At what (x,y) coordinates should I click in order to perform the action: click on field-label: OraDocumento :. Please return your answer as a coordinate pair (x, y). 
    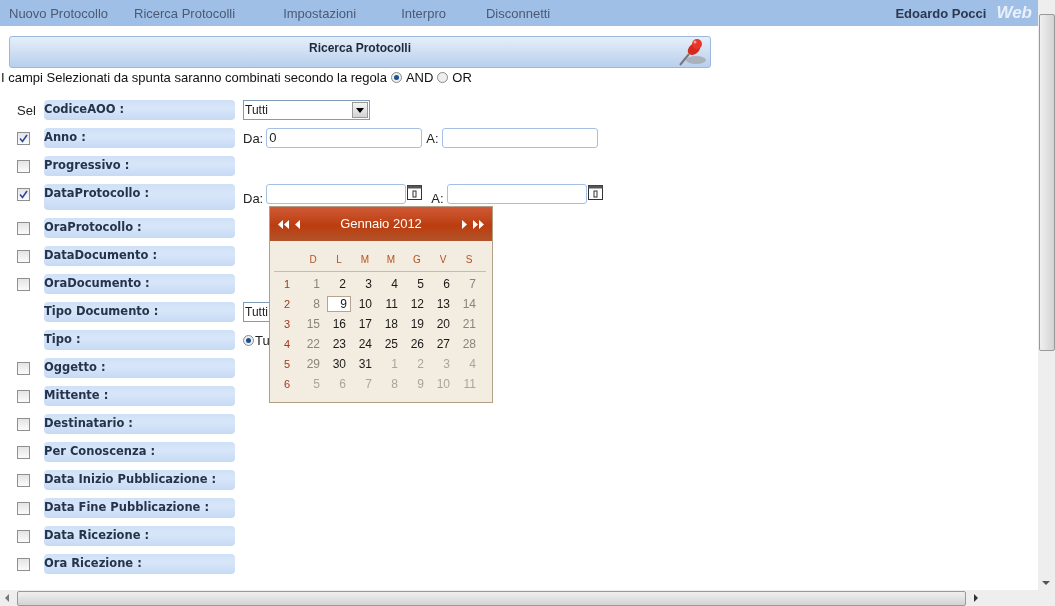
    Looking at the image, I should click on (139, 284).